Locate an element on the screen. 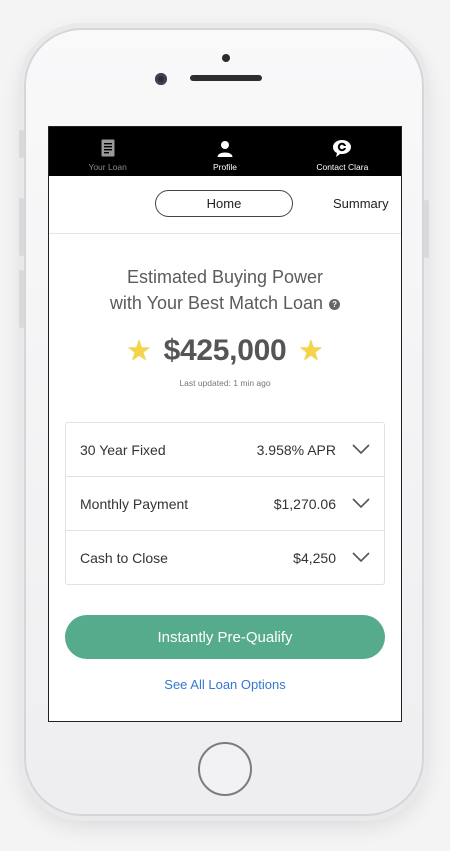  tab-bar: Home Summary is located at coordinates (225, 205).